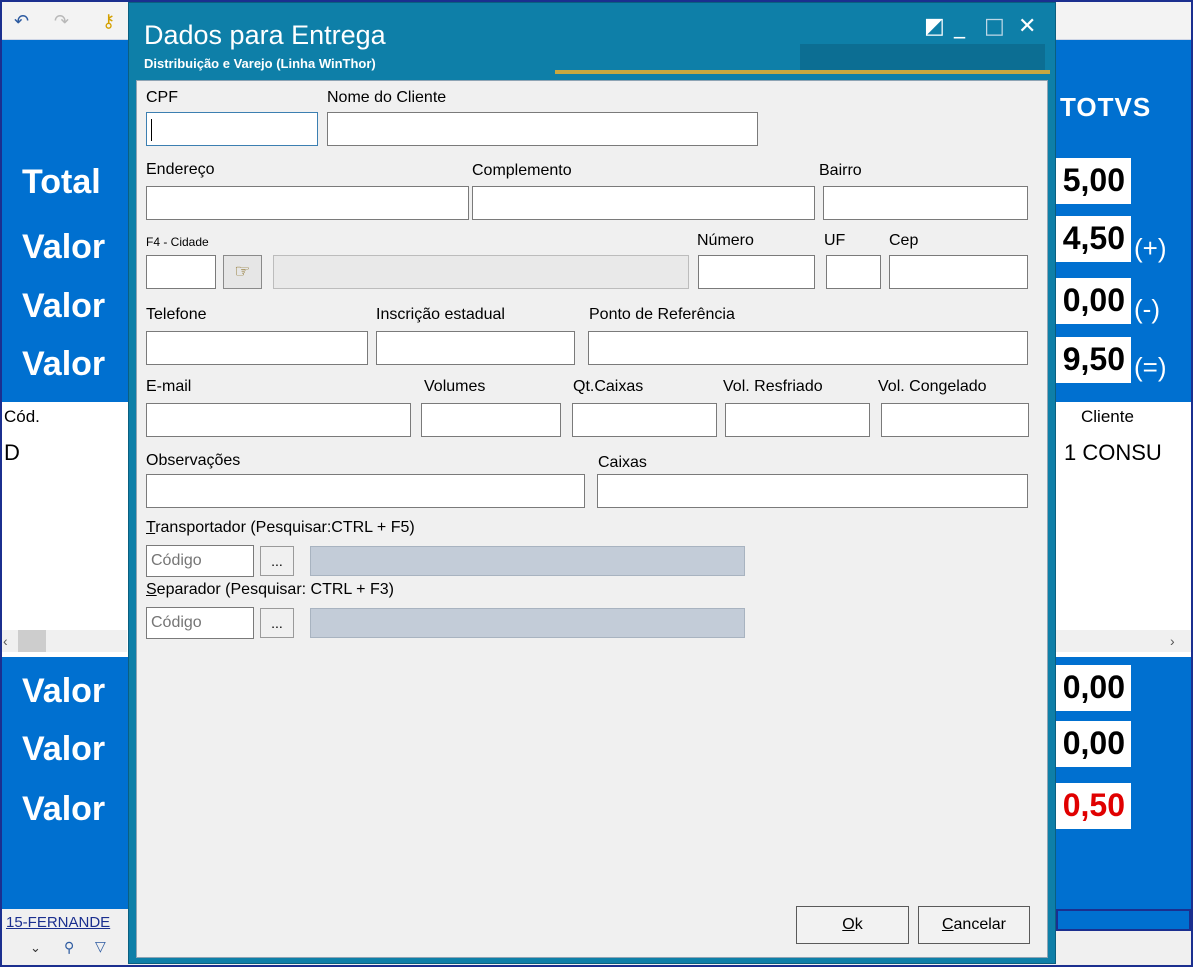 The width and height of the screenshot is (1193, 967). What do you see at coordinates (21, 21) in the screenshot?
I see `undo-icon: ↶` at bounding box center [21, 21].